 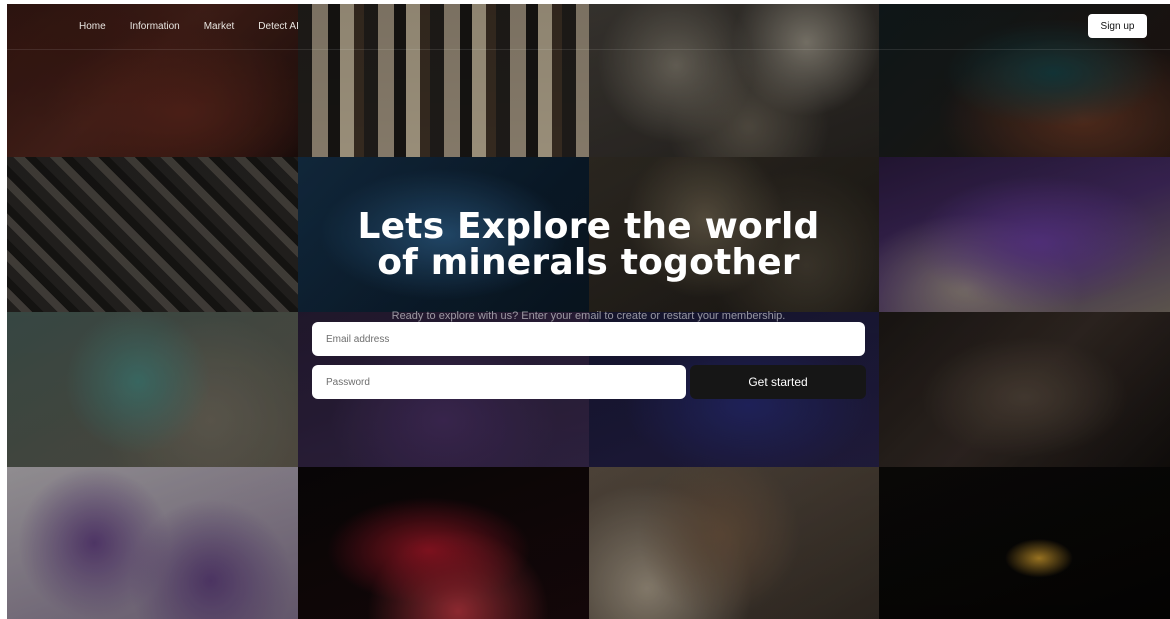 I want to click on signup-button: Sign up, so click(x=1117, y=26).